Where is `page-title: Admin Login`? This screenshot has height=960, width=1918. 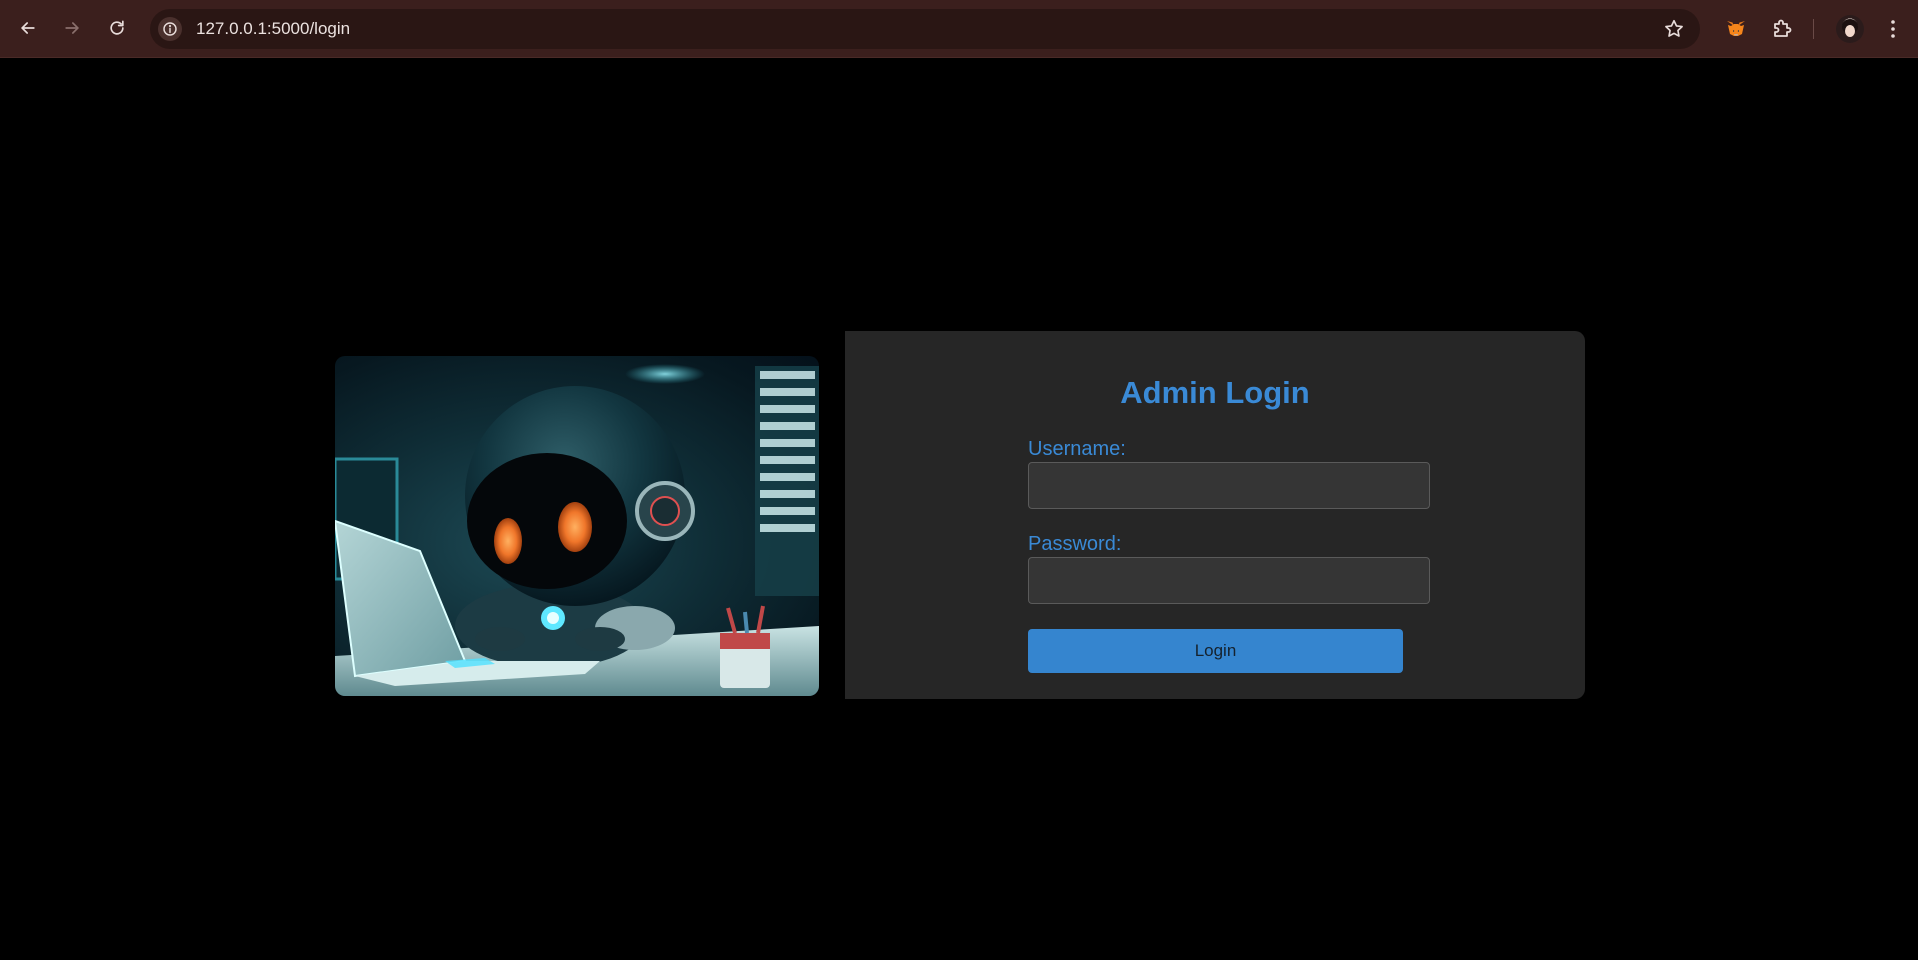 page-title: Admin Login is located at coordinates (1215, 392).